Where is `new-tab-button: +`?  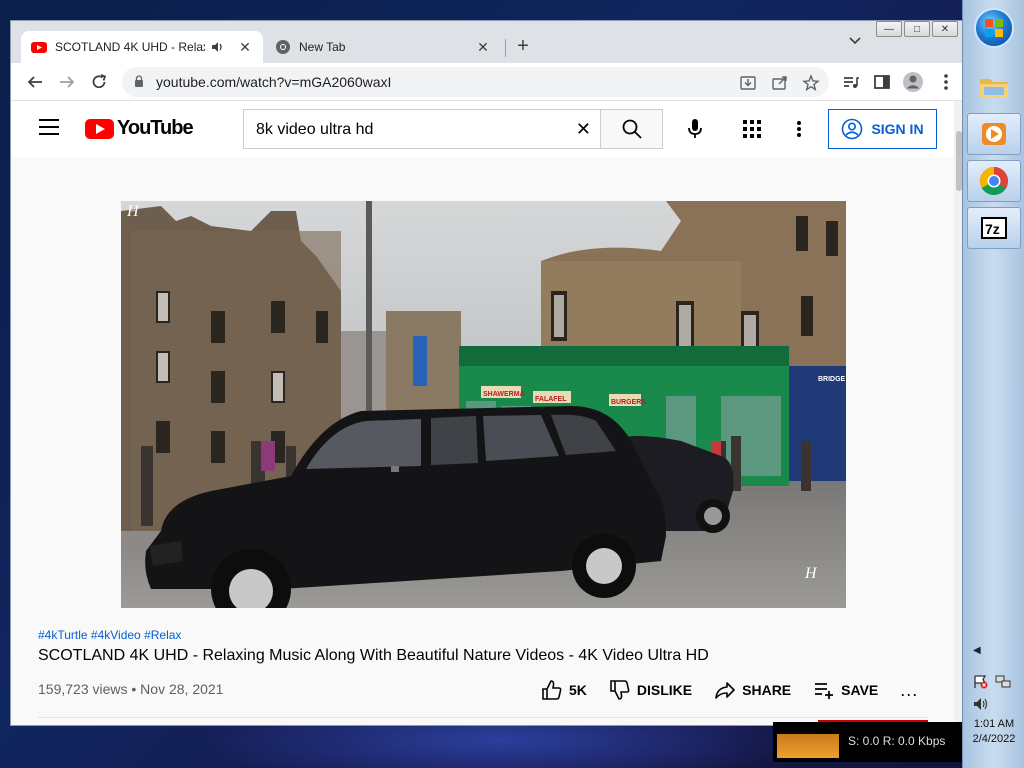 new-tab-button: + is located at coordinates (523, 47).